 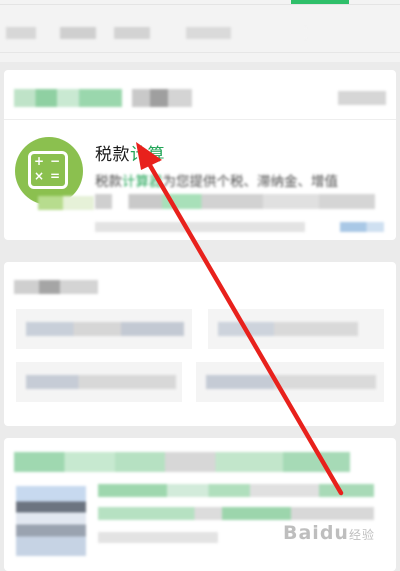 What do you see at coordinates (105, 329) in the screenshot?
I see `related-item-1-blur` at bounding box center [105, 329].